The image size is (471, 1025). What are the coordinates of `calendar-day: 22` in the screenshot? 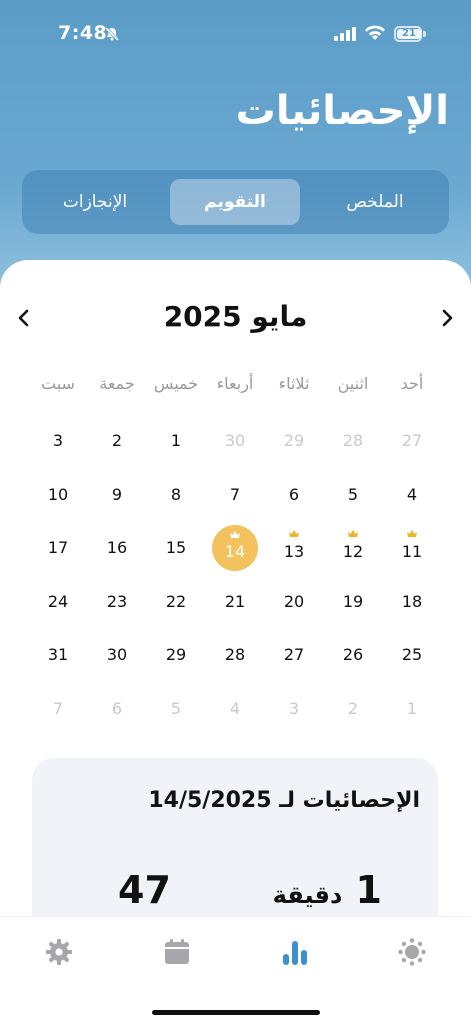 It's located at (176, 602).